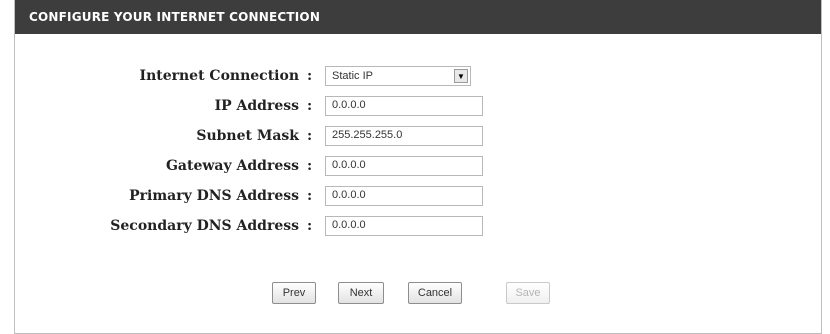 The image size is (830, 334). Describe the element at coordinates (404, 166) in the screenshot. I see `gateway-address-input: 0.0.0.0` at that location.